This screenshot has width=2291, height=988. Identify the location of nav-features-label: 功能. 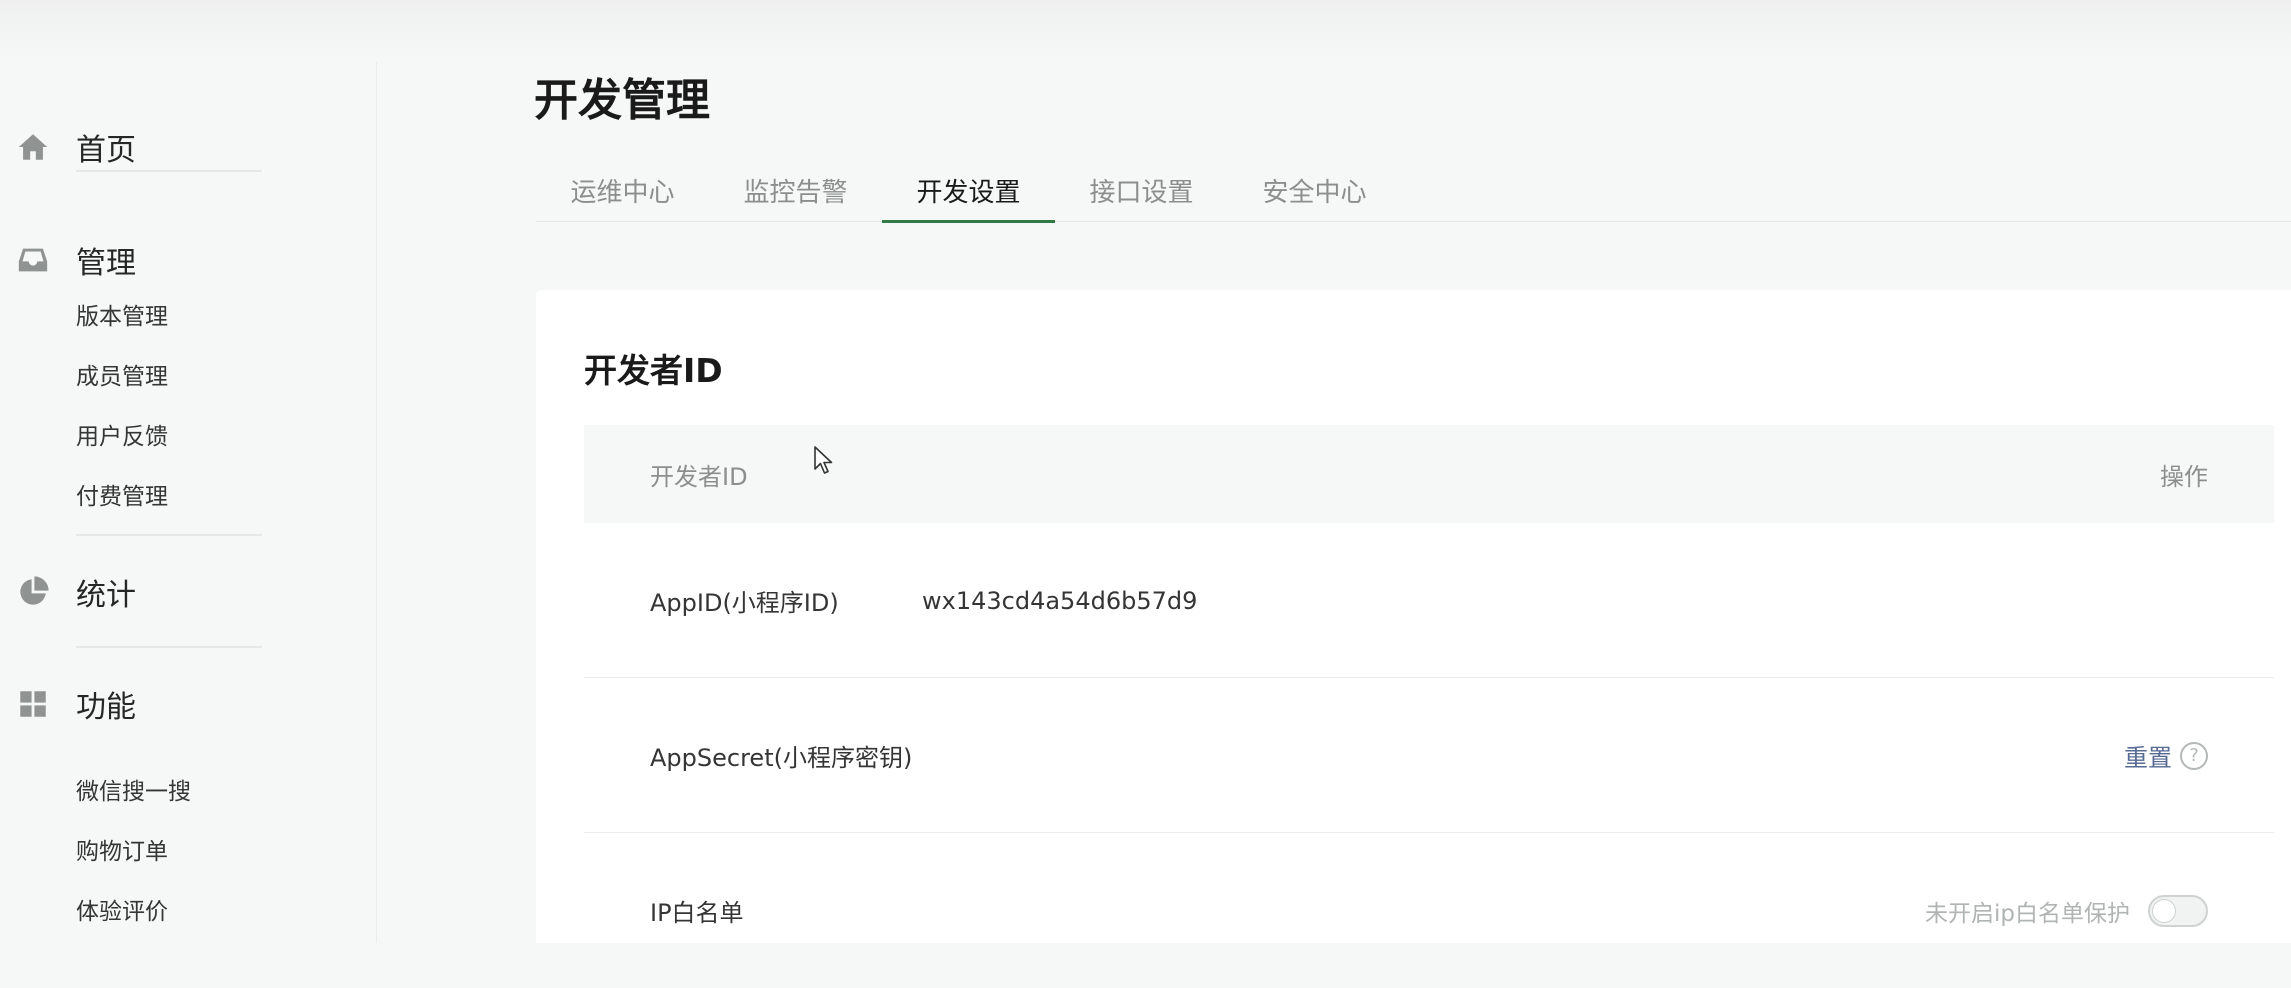
(106, 707).